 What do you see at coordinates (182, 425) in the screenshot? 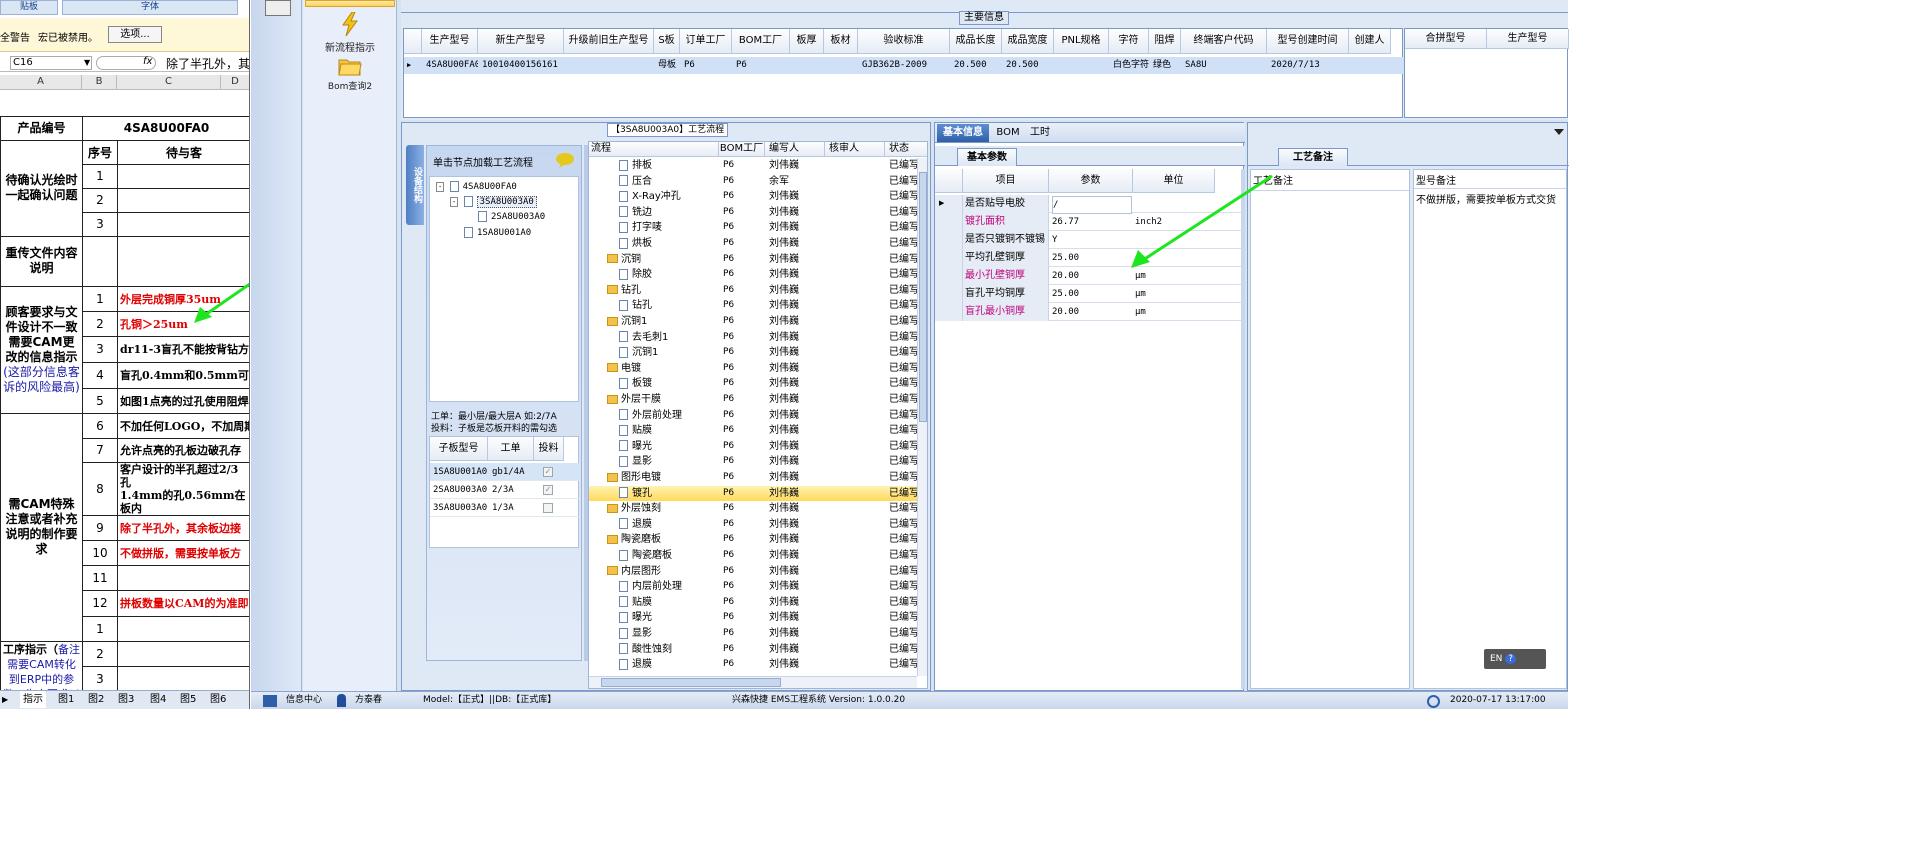
I see `row-text: 不加任何LOGO，不加周期` at bounding box center [182, 425].